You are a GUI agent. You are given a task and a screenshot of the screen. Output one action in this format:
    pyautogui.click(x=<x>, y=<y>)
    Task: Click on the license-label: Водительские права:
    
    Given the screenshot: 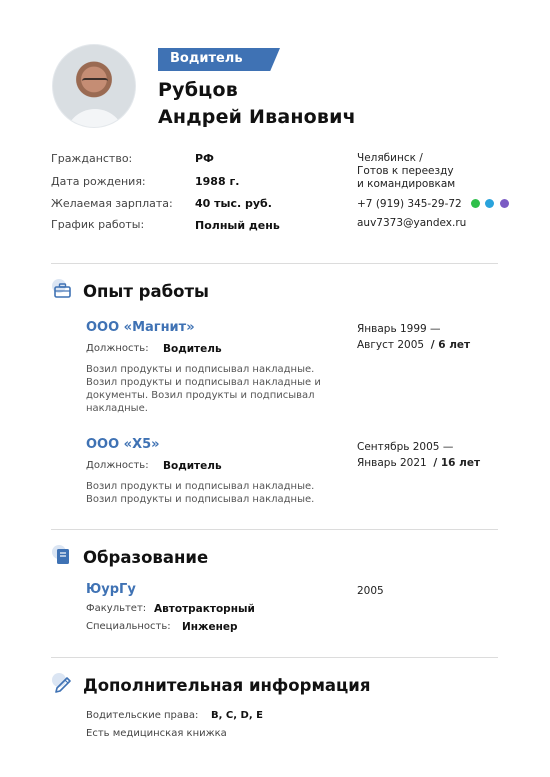 What is the action you would take?
    pyautogui.click(x=142, y=715)
    